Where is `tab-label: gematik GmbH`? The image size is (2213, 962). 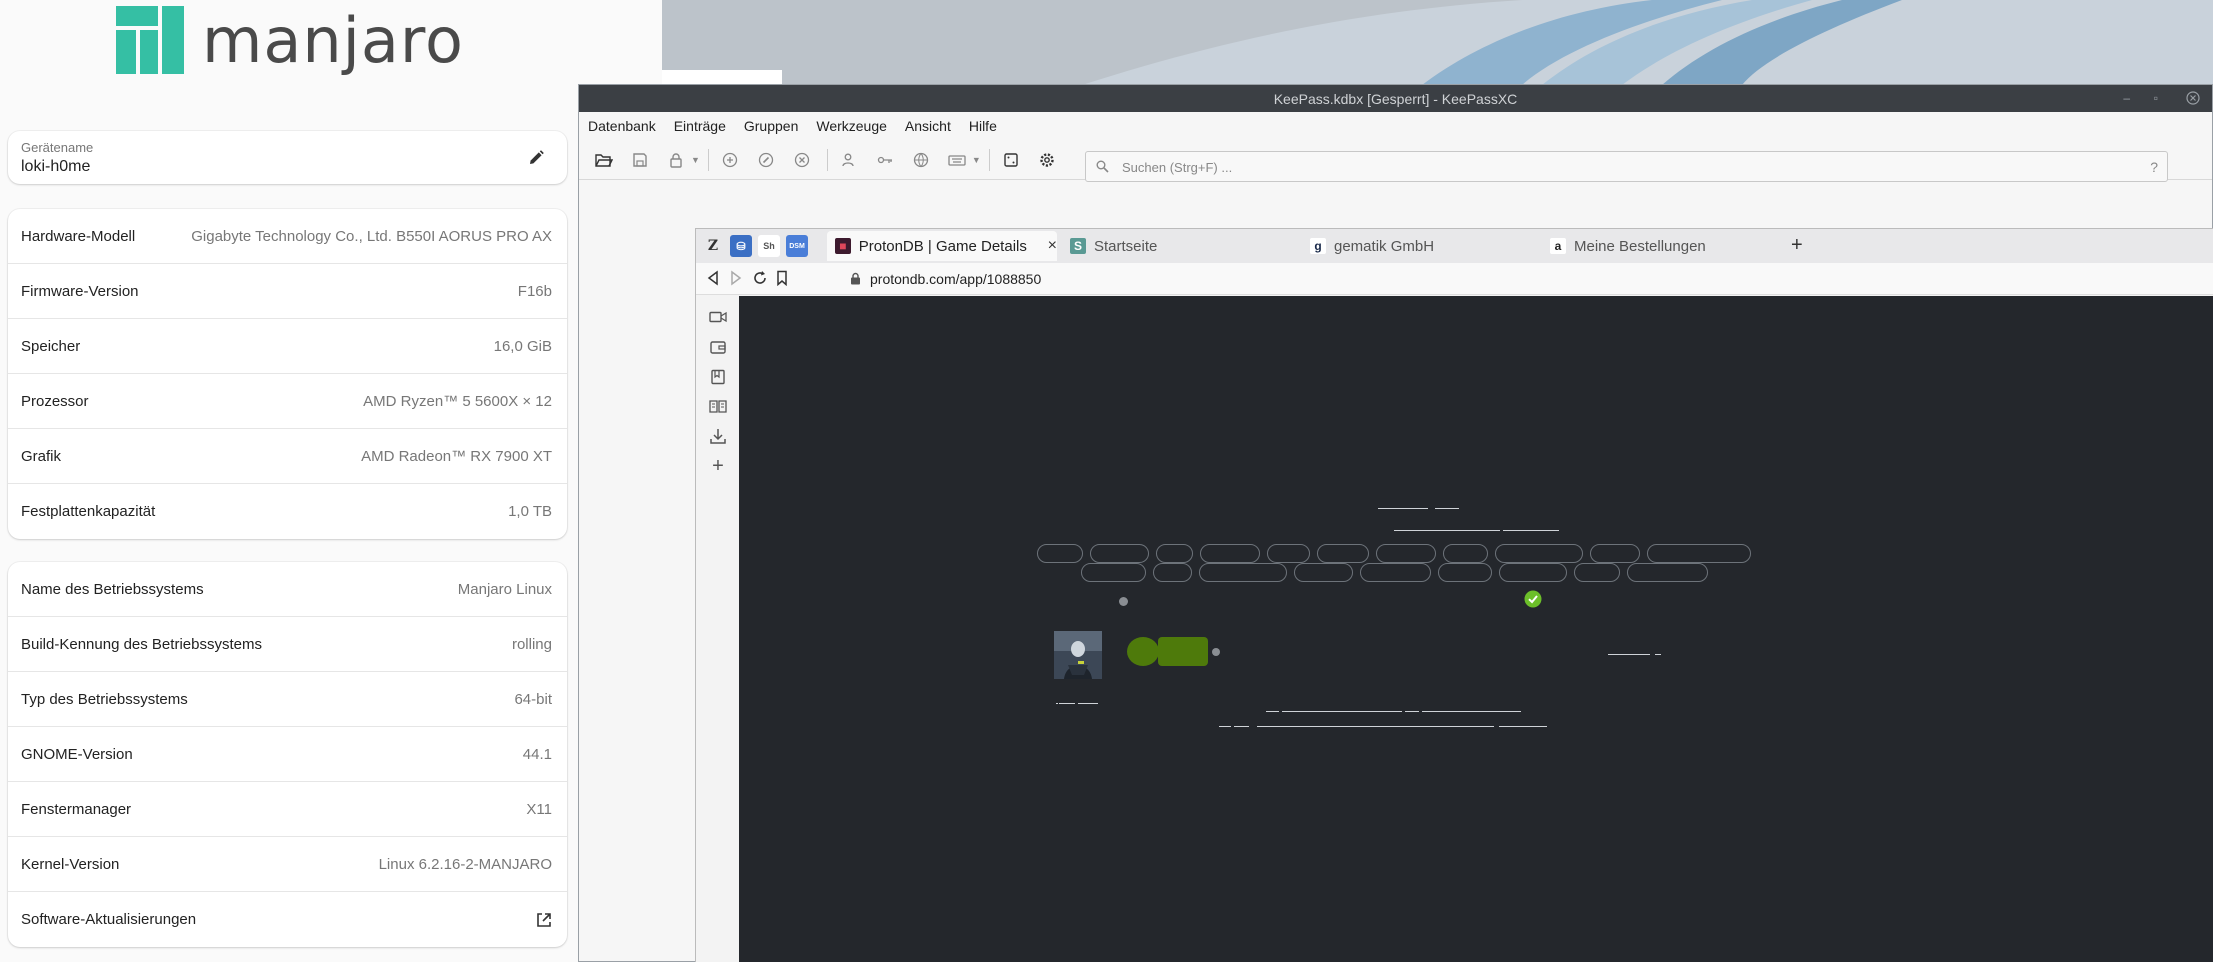 tab-label: gematik GmbH is located at coordinates (1384, 246).